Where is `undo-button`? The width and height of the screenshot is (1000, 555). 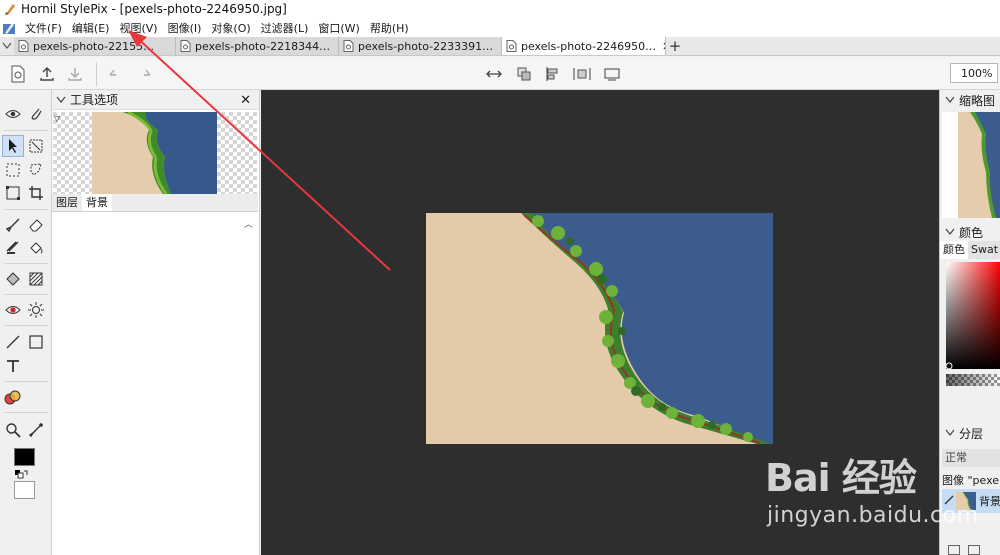
undo-button is located at coordinates (114, 74).